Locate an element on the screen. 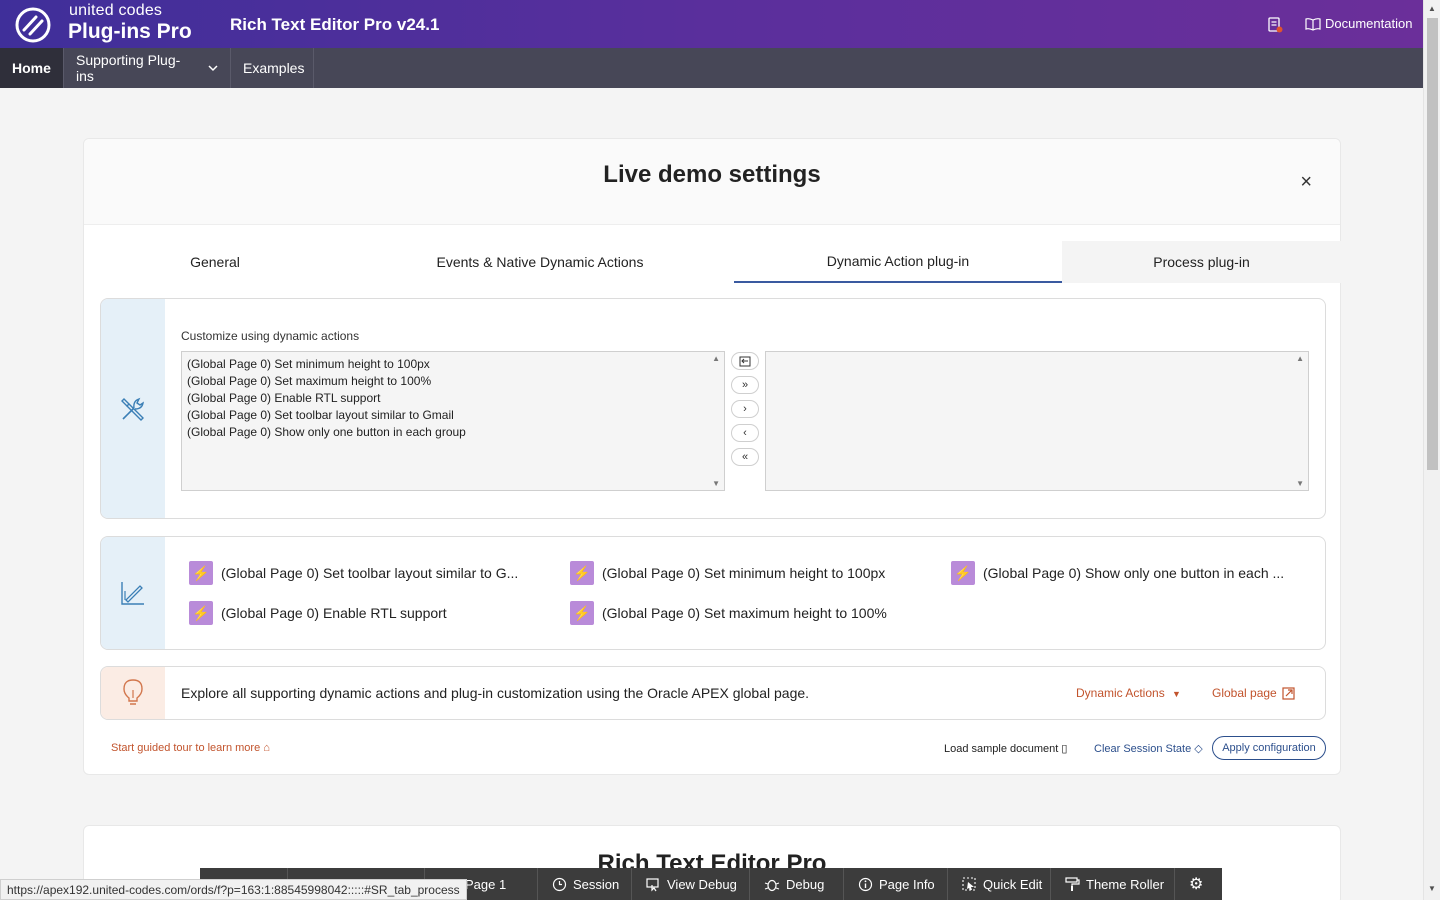  reset-button is located at coordinates (745, 361).